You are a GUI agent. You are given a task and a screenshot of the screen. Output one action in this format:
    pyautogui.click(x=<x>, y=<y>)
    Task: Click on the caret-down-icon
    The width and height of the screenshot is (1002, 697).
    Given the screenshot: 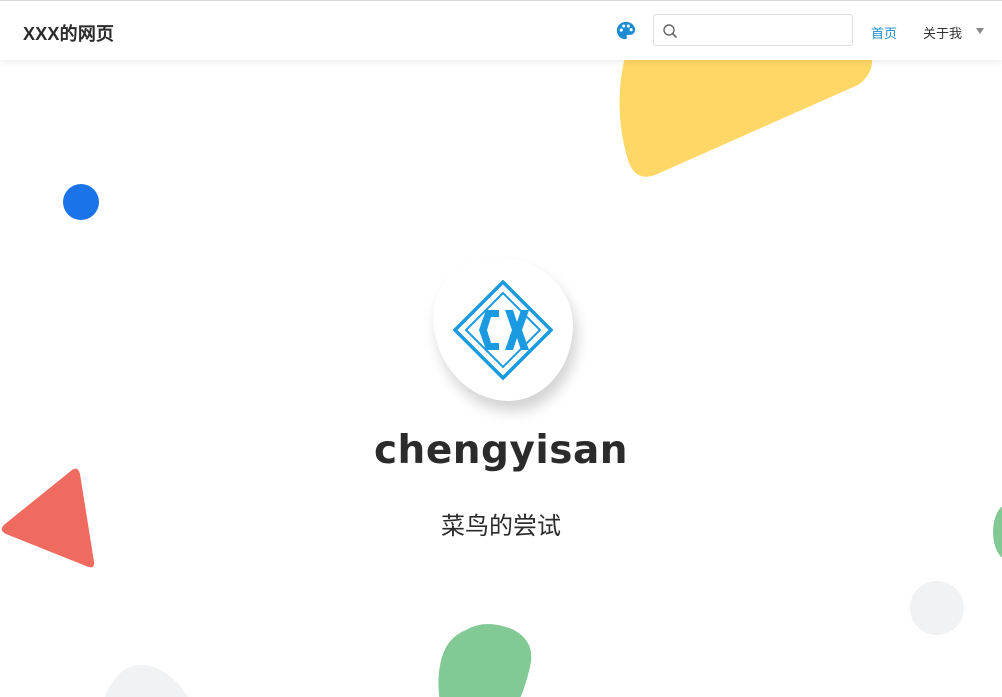 What is the action you would take?
    pyautogui.click(x=980, y=31)
    